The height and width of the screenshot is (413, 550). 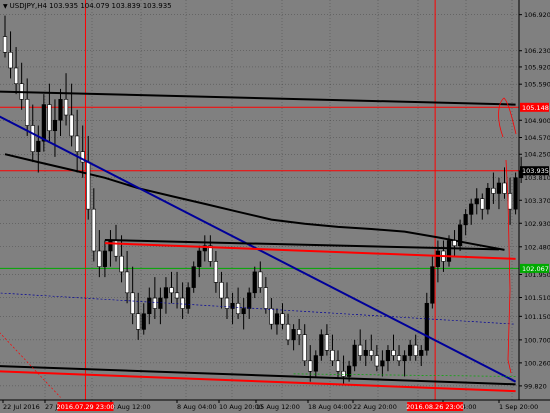 What do you see at coordinates (537, 317) in the screenshot?
I see `price-tick-label: 101.150` at bounding box center [537, 317].